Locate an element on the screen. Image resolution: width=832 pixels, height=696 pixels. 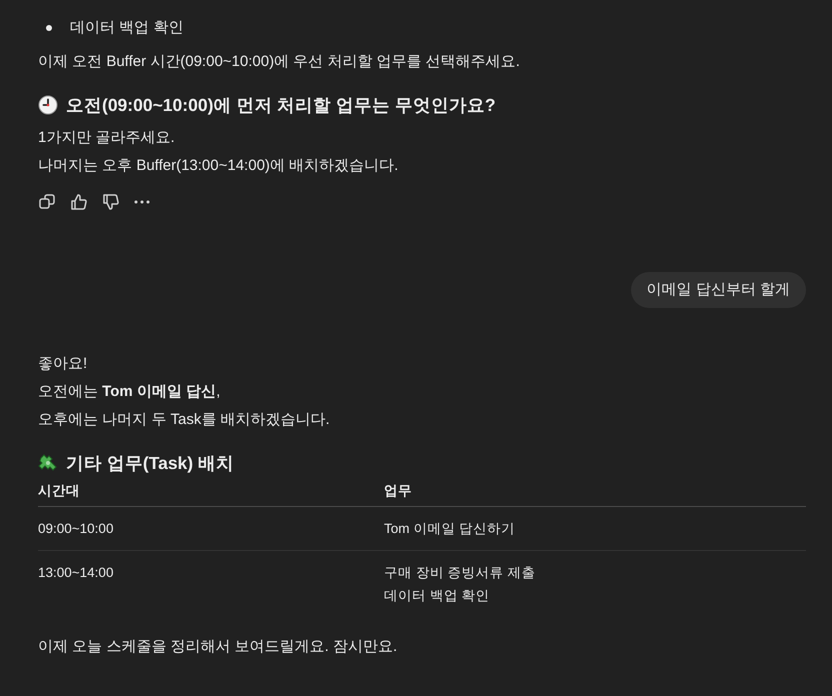
paragraph-line: 이제 오전 Buffer 시간(09:00~10:00)에 우선 처리할 업무를 선택해주세요. is located at coordinates (279, 62).